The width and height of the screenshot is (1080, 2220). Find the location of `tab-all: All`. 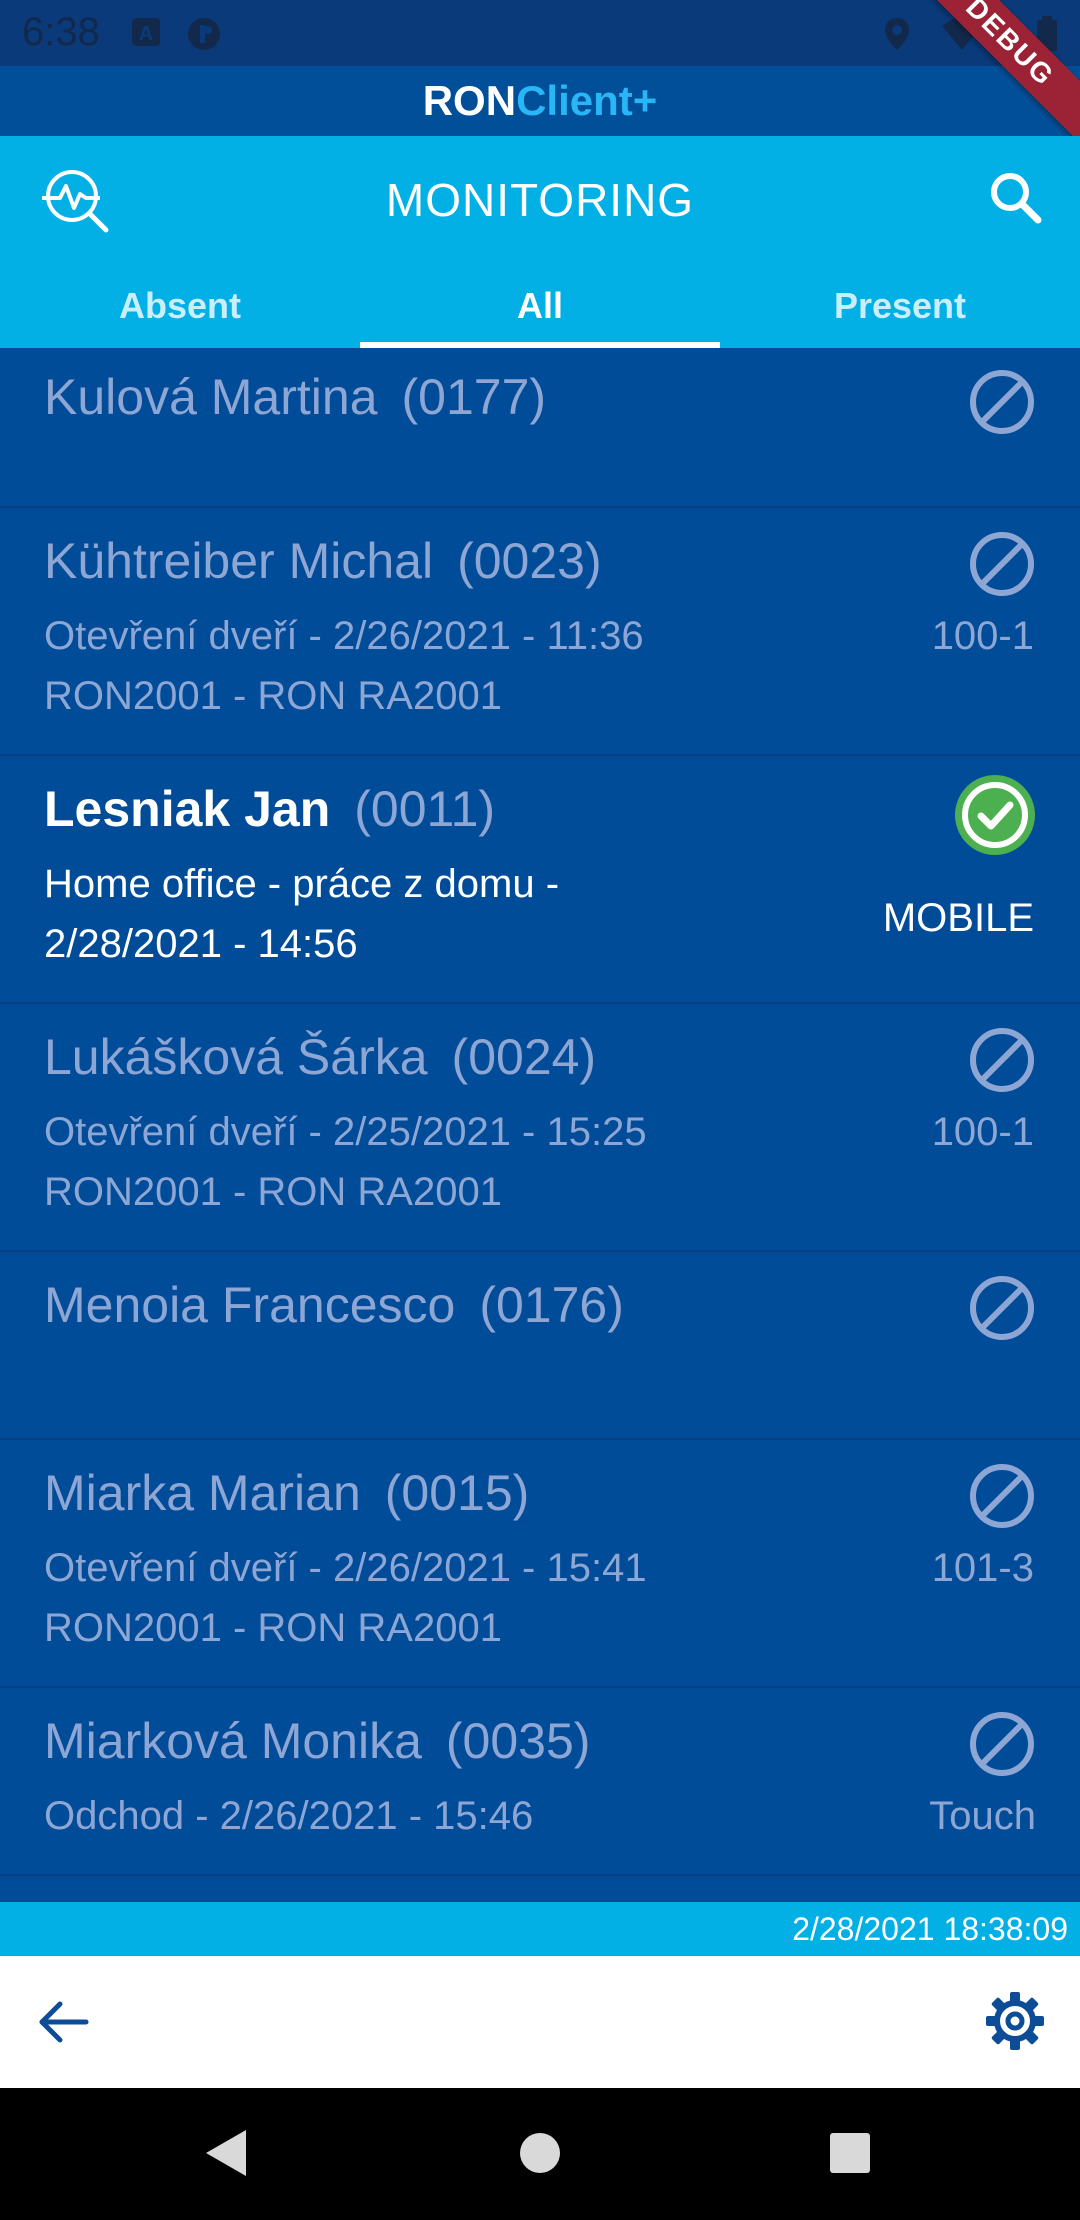

tab-all: All is located at coordinates (540, 306).